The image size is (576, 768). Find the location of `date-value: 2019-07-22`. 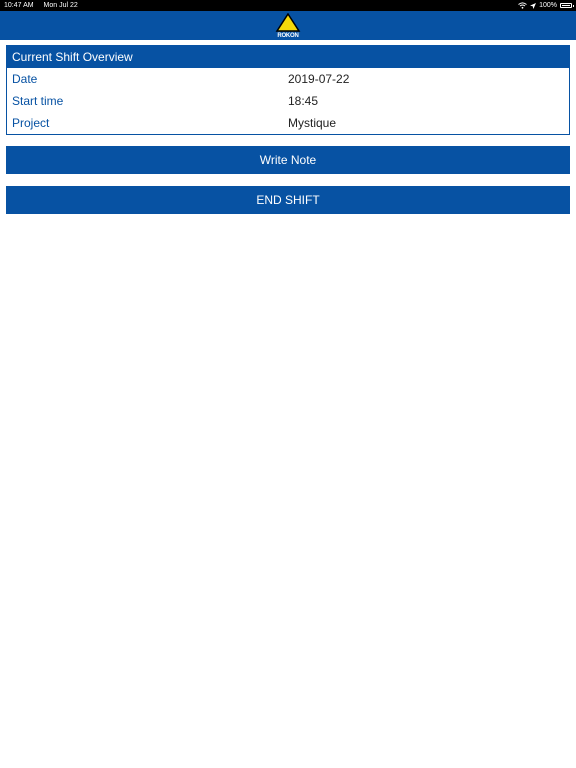

date-value: 2019-07-22 is located at coordinates (319, 79).